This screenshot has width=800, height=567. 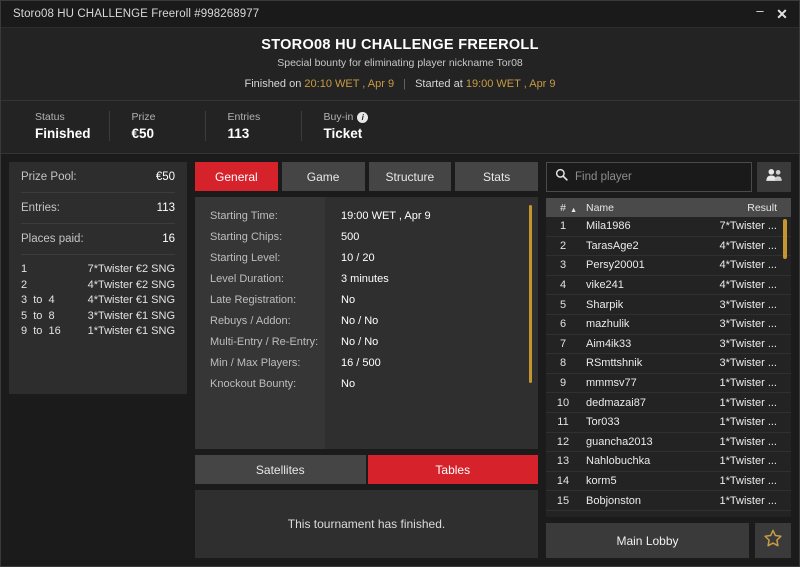 I want to click on player-rank: 10, so click(x=563, y=402).